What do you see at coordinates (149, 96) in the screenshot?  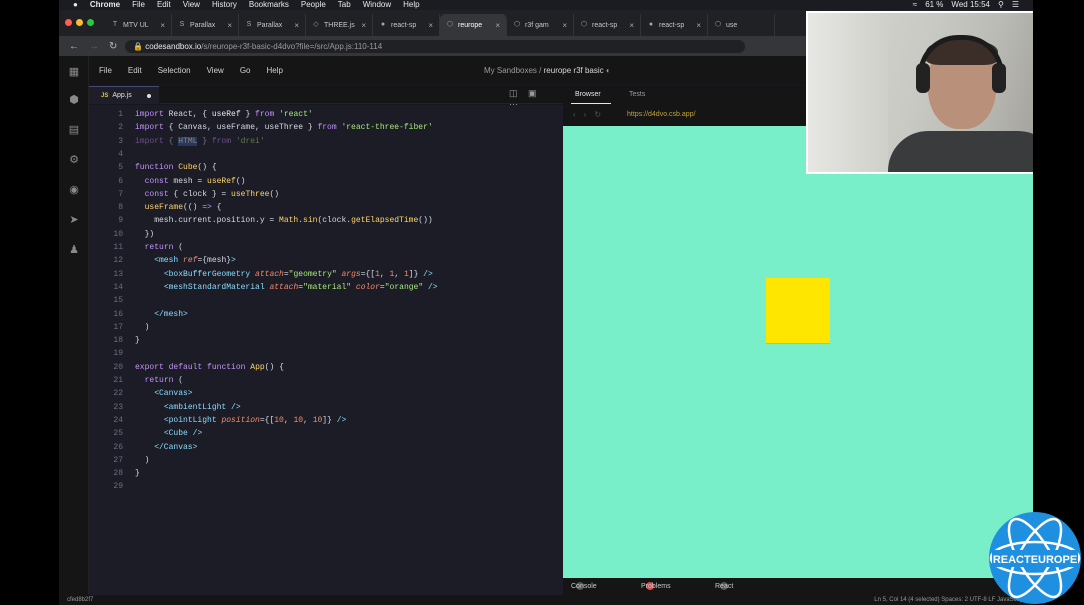 I see `unsaved-dot-icon` at bounding box center [149, 96].